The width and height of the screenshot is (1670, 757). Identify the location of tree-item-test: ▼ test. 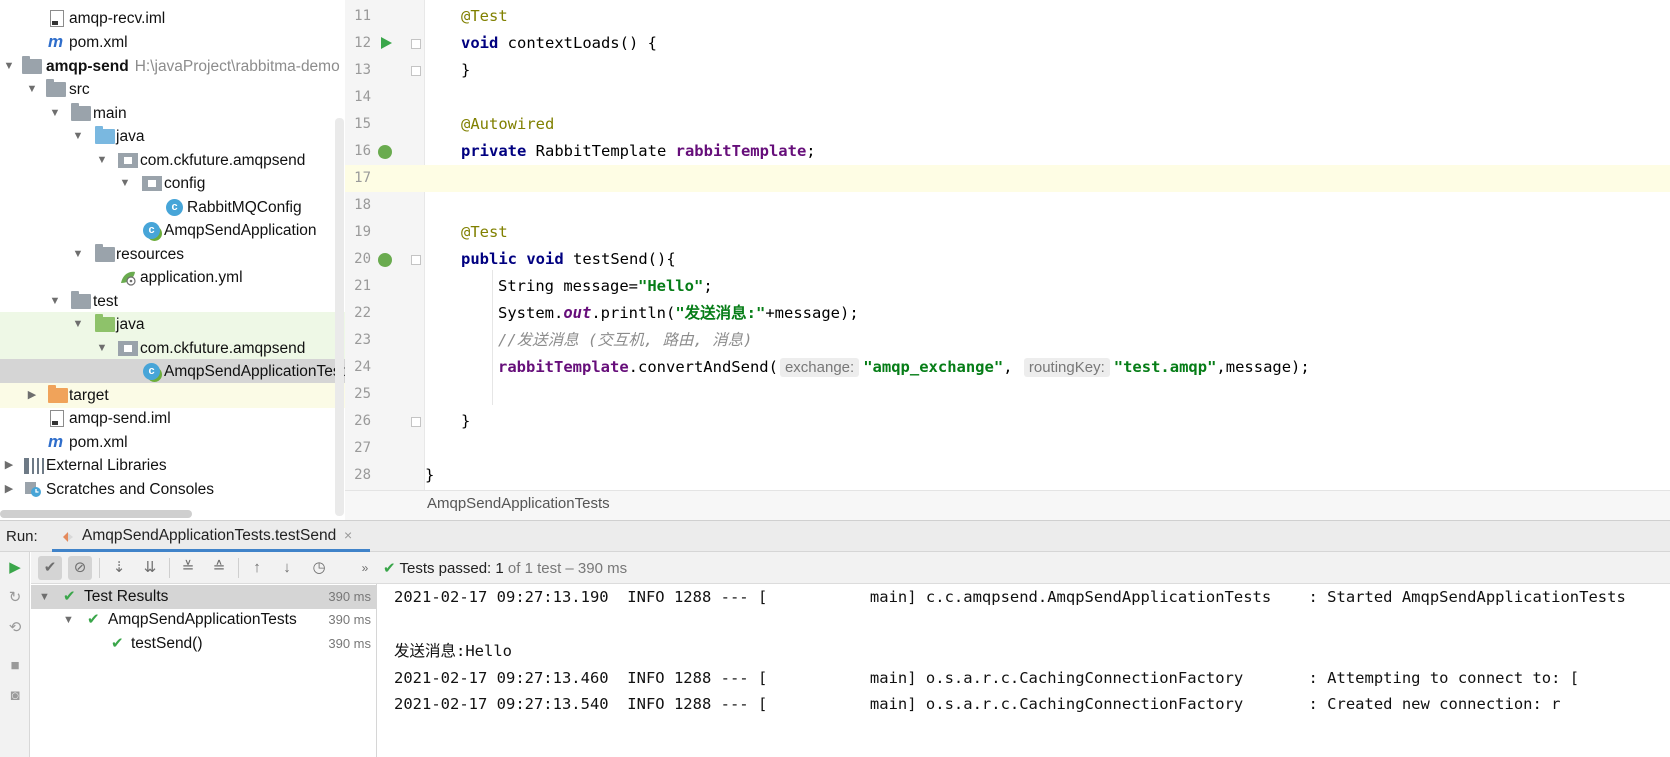
(183, 301).